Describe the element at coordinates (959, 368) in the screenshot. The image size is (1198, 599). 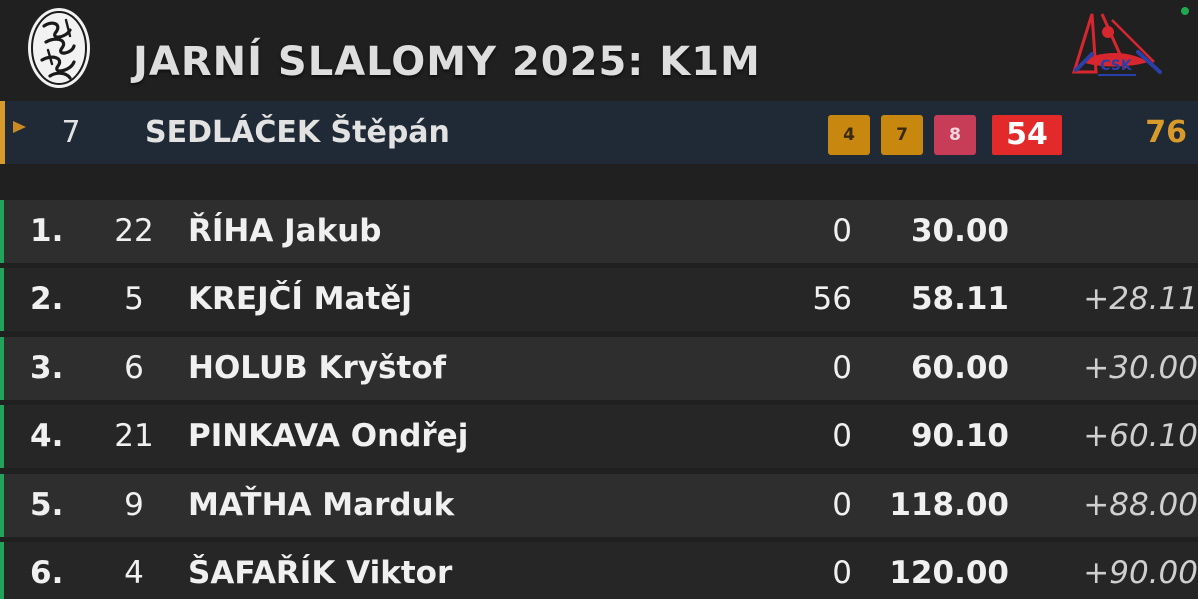
I see `time: 60.00` at that location.